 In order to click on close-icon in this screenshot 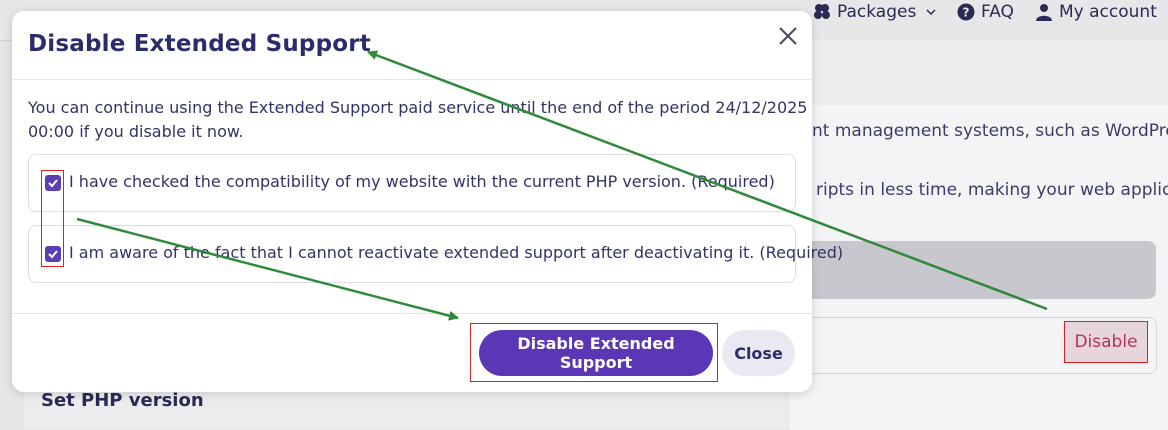, I will do `click(788, 36)`.